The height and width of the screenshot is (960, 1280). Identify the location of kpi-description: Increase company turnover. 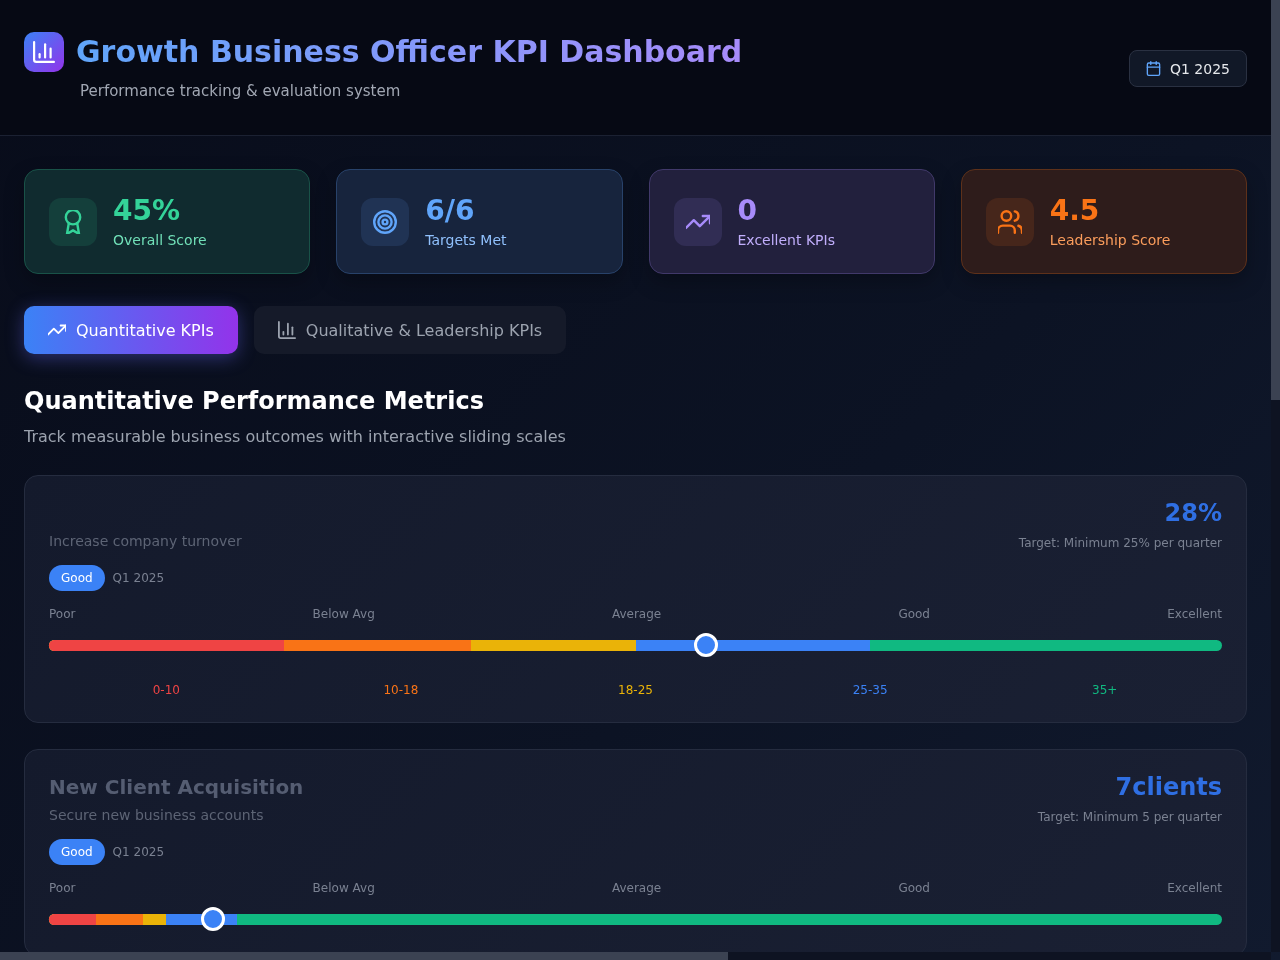
(145, 541).